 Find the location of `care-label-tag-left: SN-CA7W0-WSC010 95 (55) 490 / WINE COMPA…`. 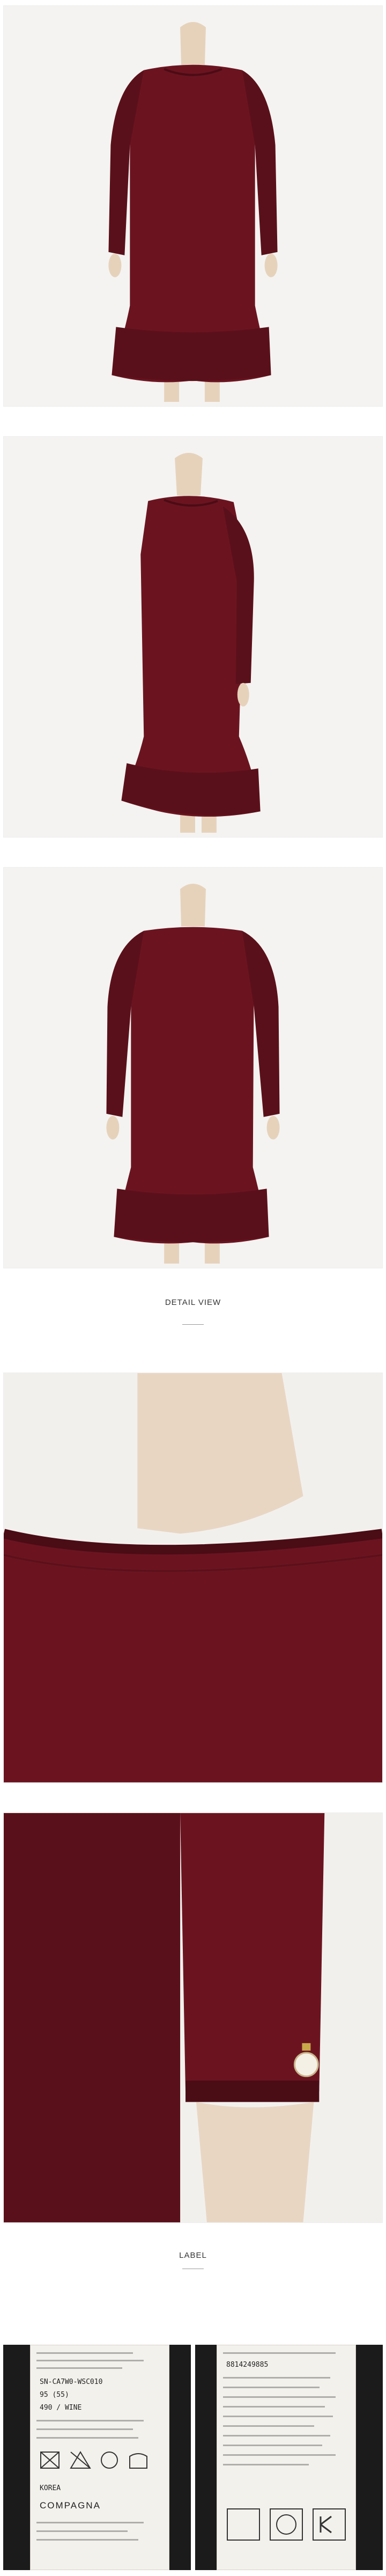

care-label-tag-left: SN-CA7W0-WSC010 95 (55) 490 / WINE COMPA… is located at coordinates (99, 2457).